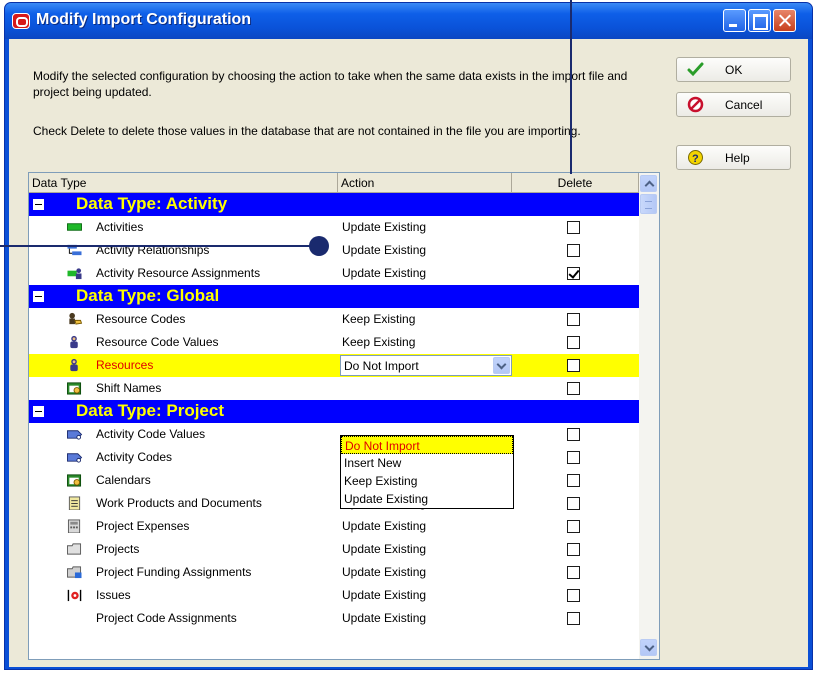  What do you see at coordinates (784, 20) in the screenshot?
I see `close-button` at bounding box center [784, 20].